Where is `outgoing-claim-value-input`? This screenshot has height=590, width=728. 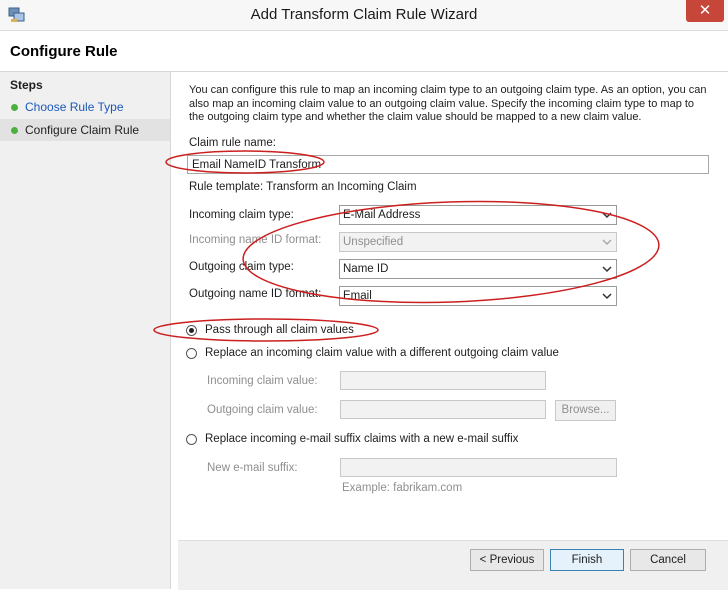 outgoing-claim-value-input is located at coordinates (443, 409).